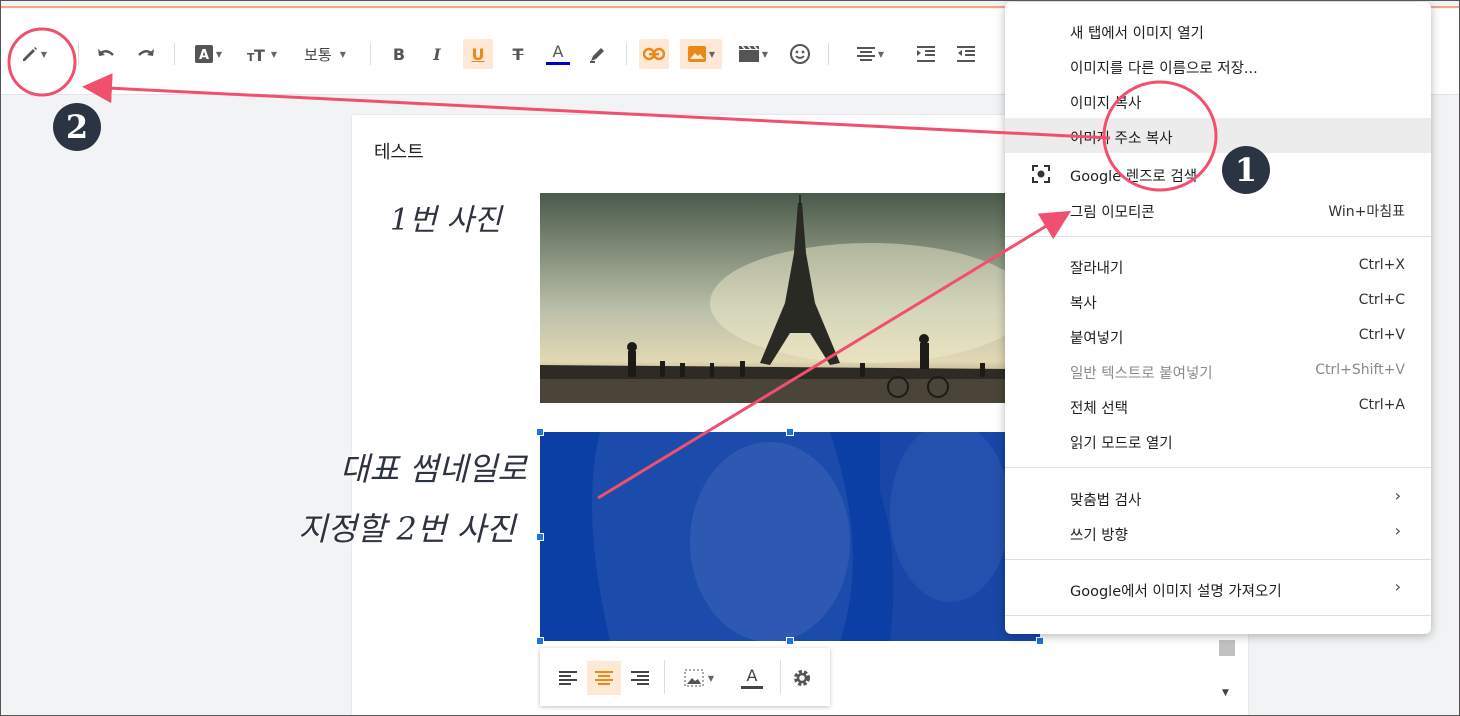  I want to click on image-size-icon, so click(694, 678).